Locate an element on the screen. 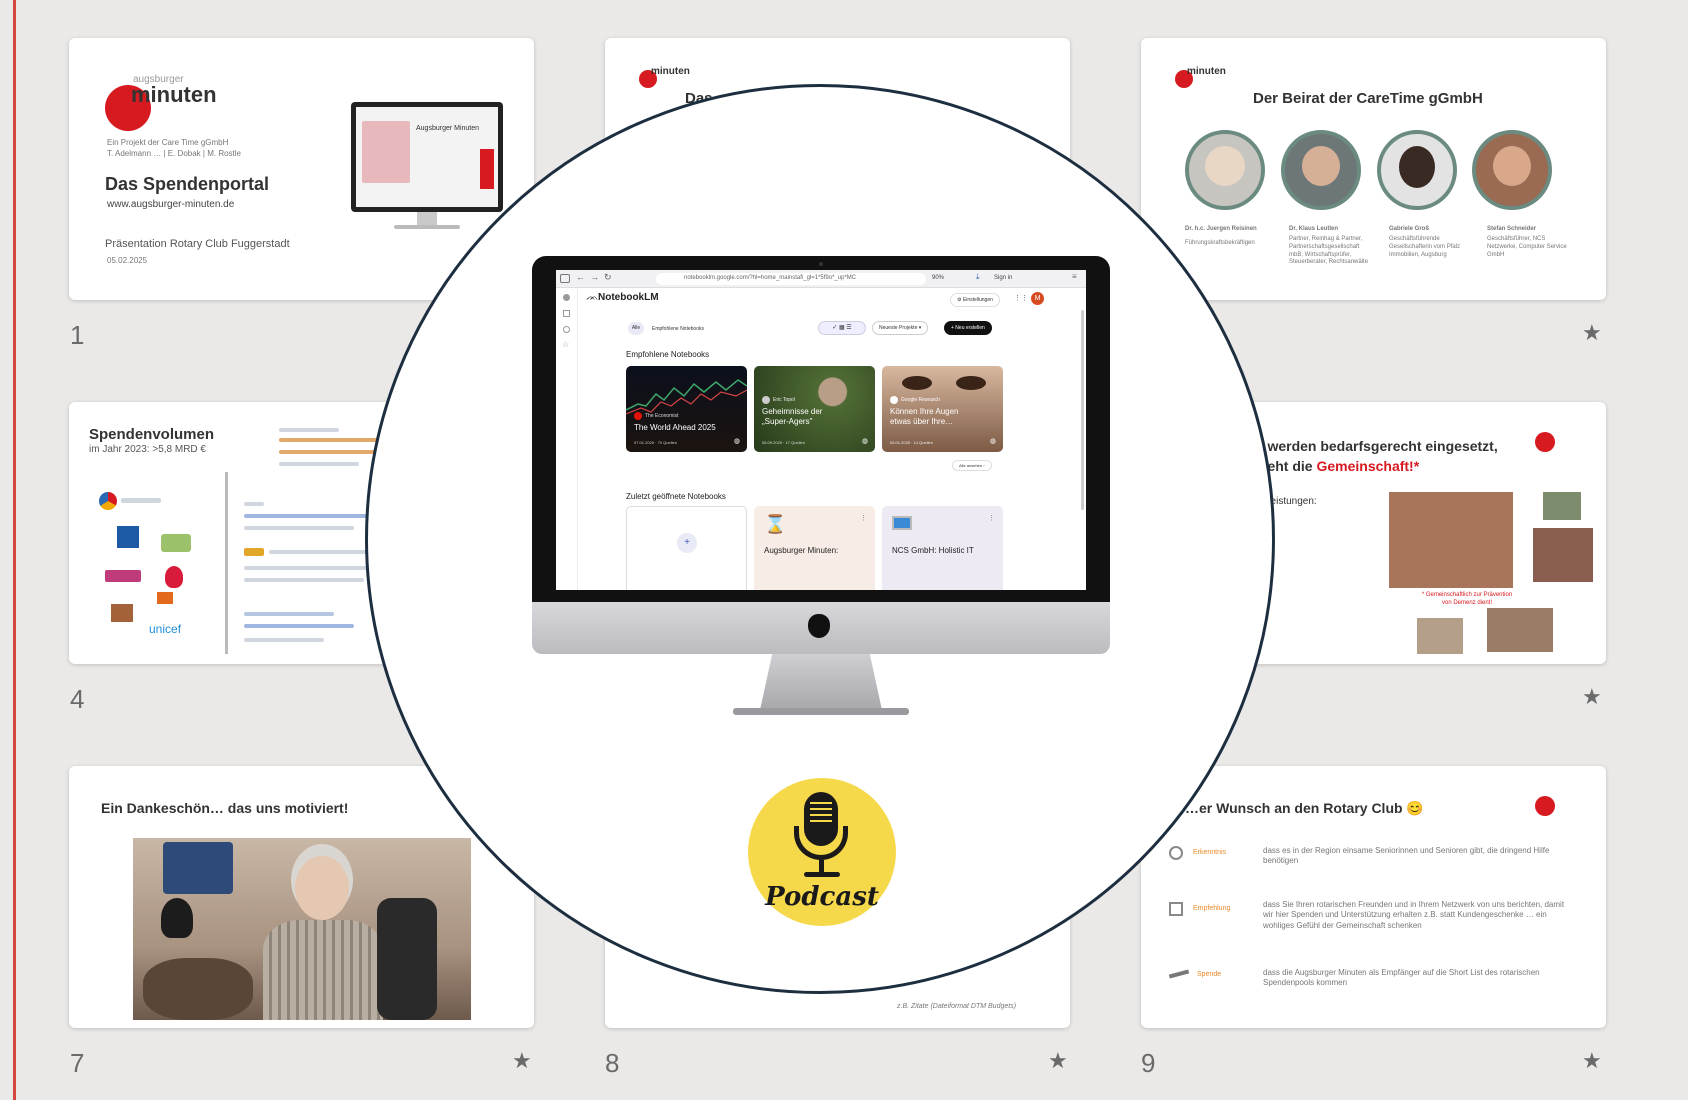 The width and height of the screenshot is (1688, 1100). wall-art is located at coordinates (198, 868).